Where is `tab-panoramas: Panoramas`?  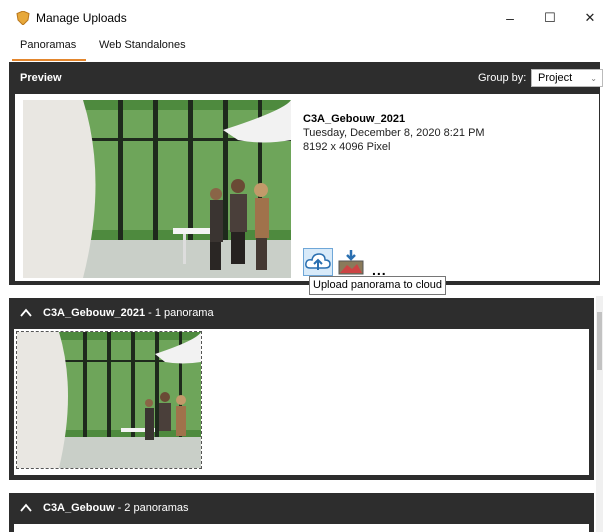
tab-panoramas: Panoramas is located at coordinates (48, 45).